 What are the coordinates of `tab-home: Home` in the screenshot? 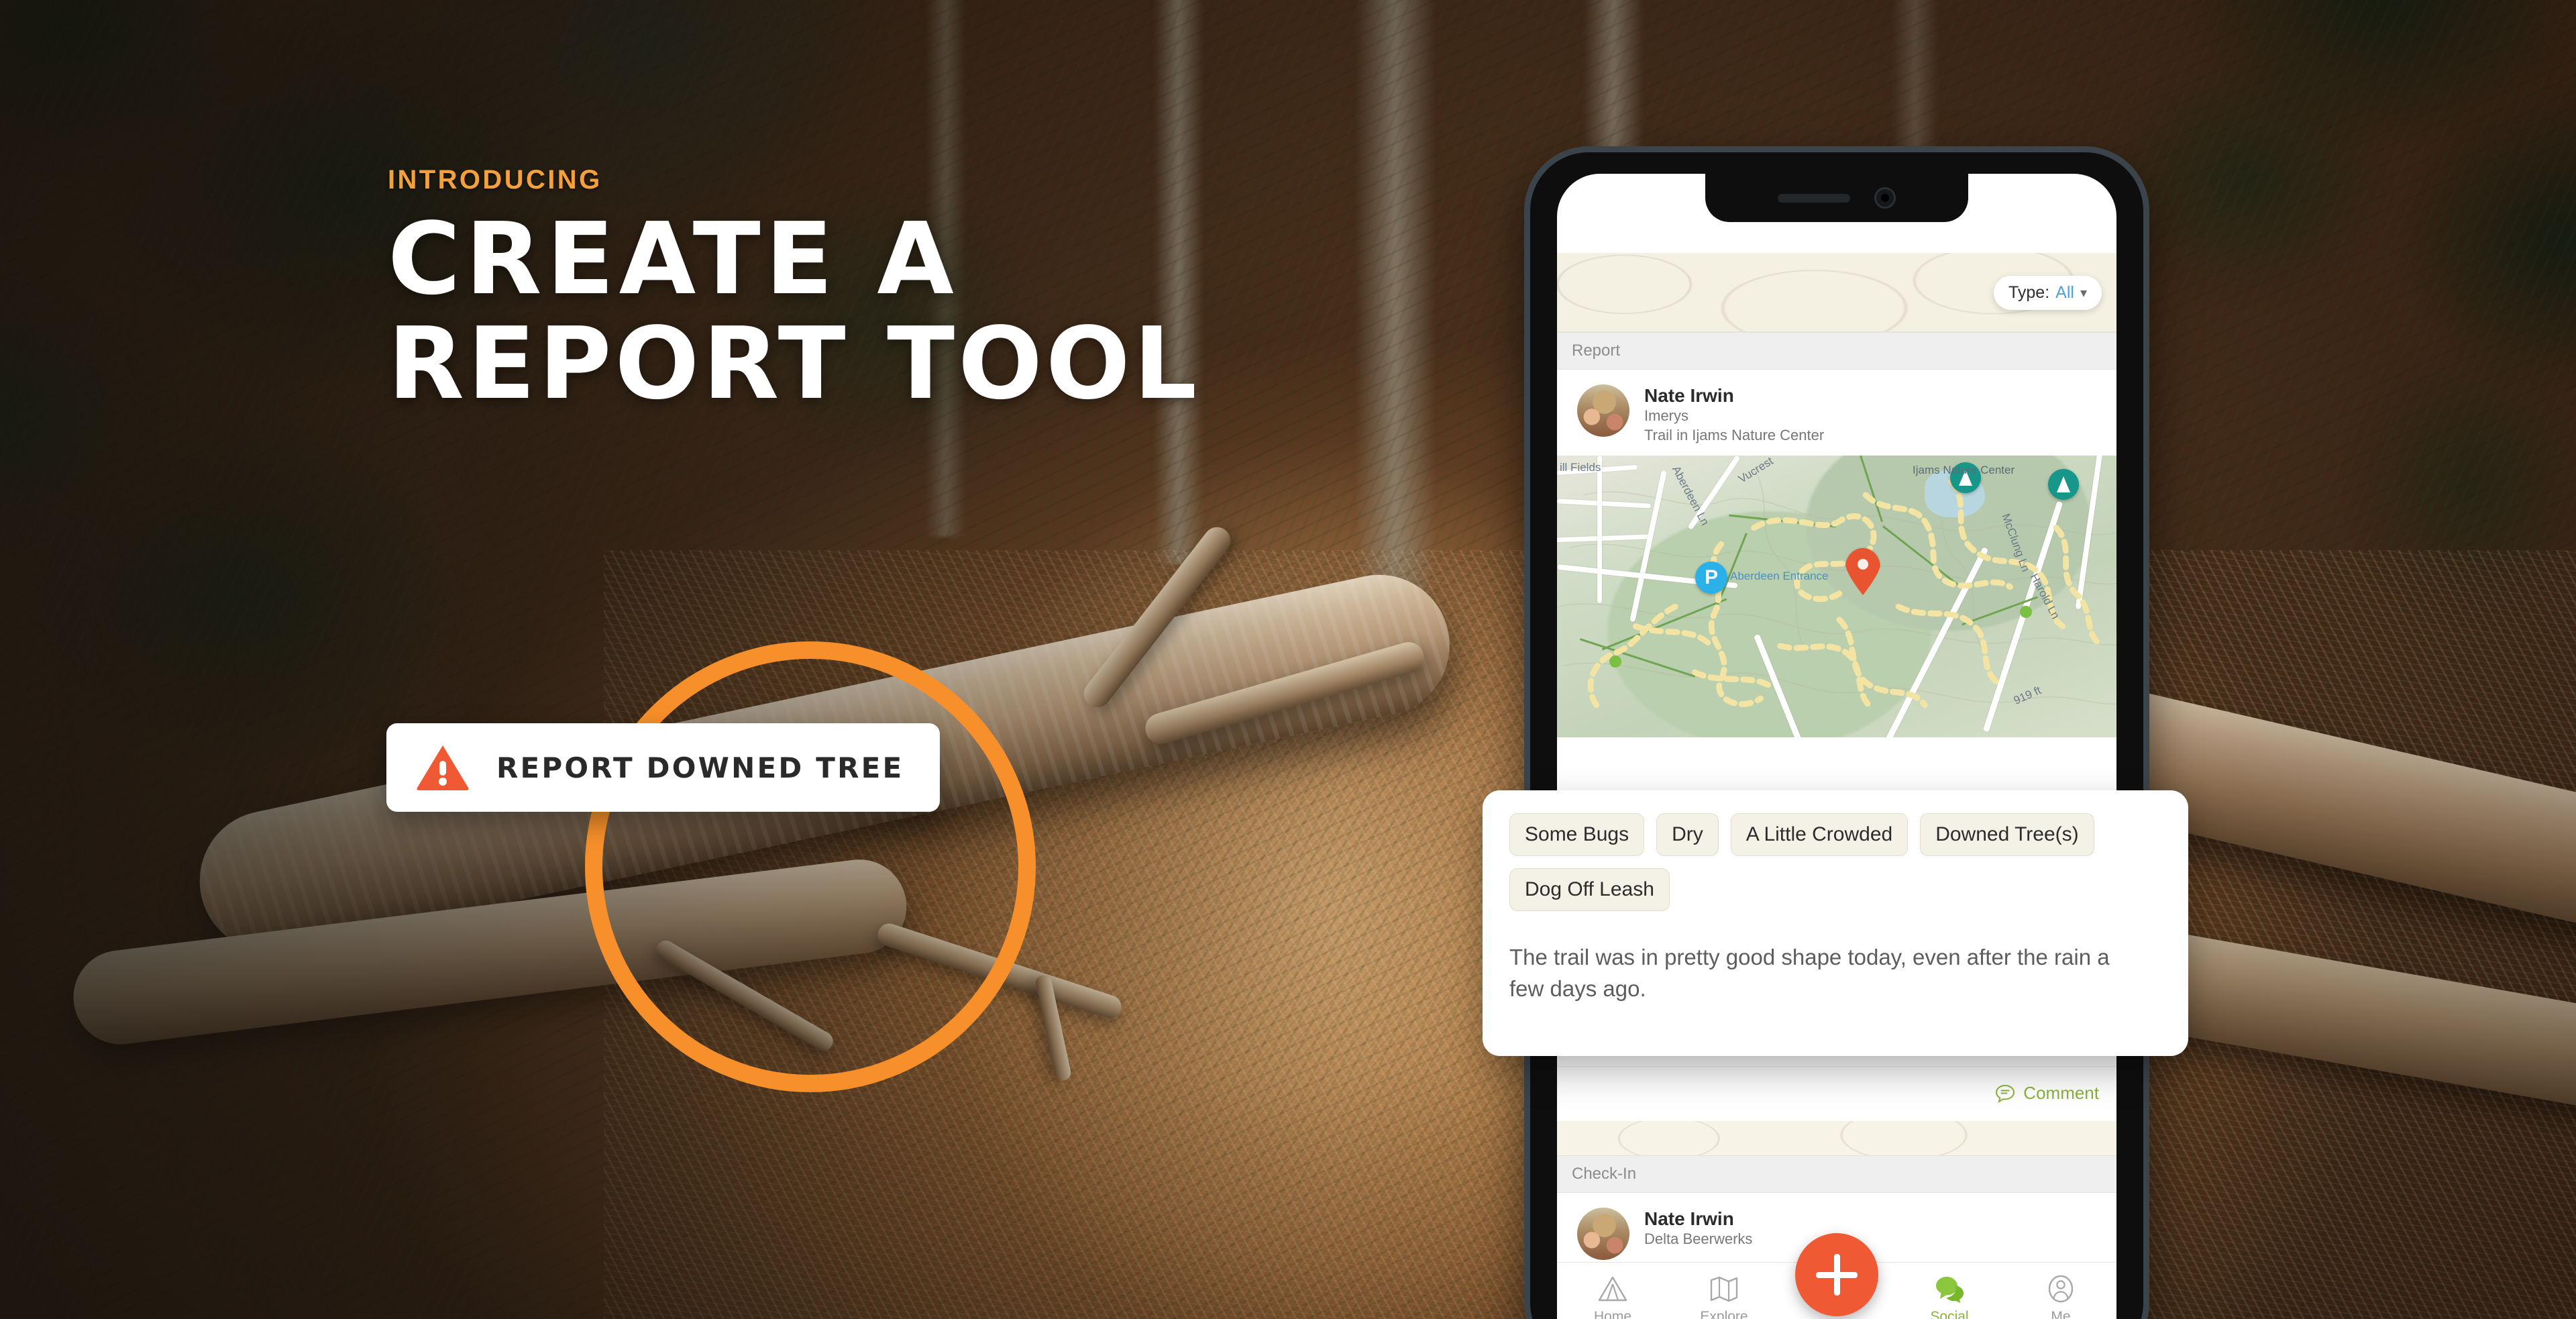 It's located at (1612, 1297).